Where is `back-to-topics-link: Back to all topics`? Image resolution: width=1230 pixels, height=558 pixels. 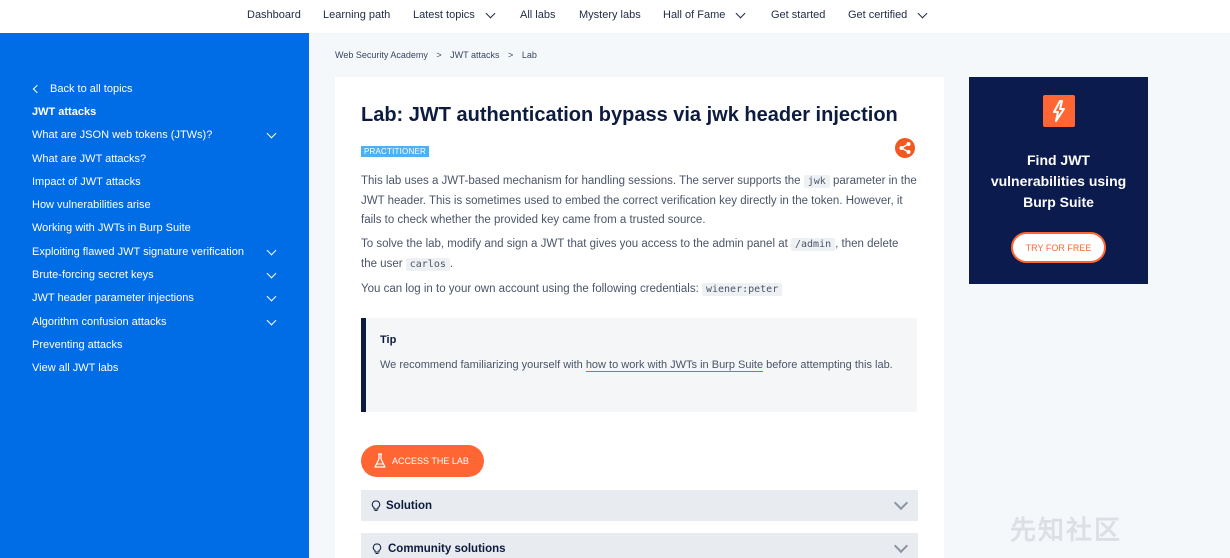 back-to-topics-link: Back to all topics is located at coordinates (82, 89).